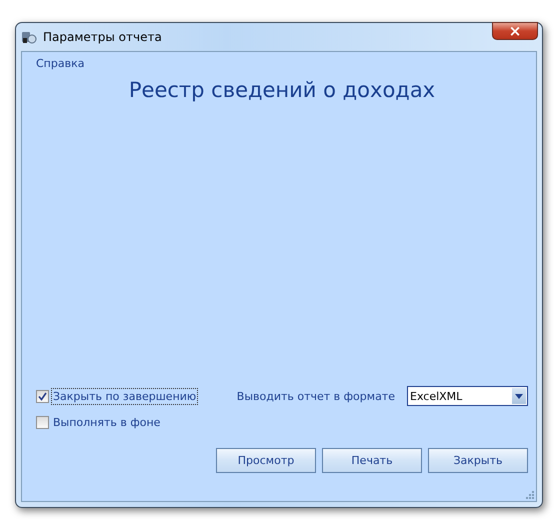 The height and width of the screenshot is (531, 559). Describe the element at coordinates (529, 494) in the screenshot. I see `resize-grip-icon` at that location.